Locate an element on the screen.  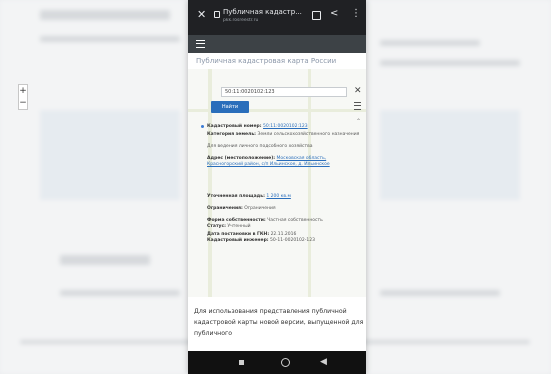
menu-icon is located at coordinates (200, 44).